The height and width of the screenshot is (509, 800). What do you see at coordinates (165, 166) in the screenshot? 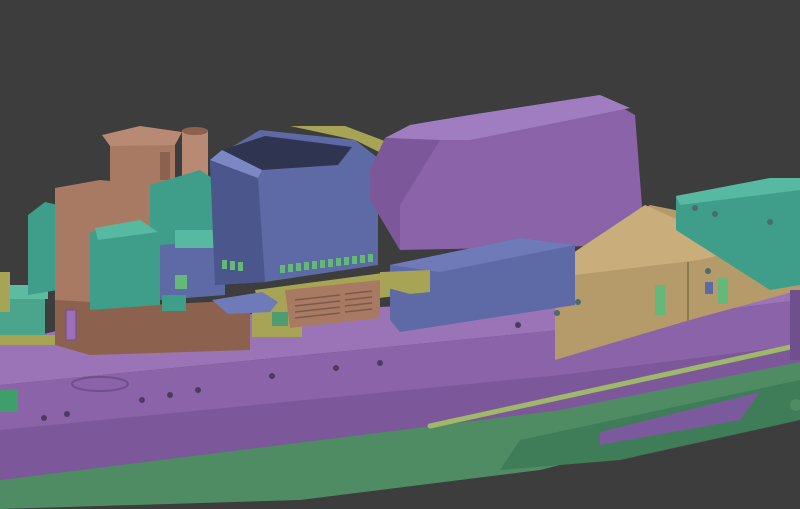
I see `brown-cap-window` at bounding box center [165, 166].